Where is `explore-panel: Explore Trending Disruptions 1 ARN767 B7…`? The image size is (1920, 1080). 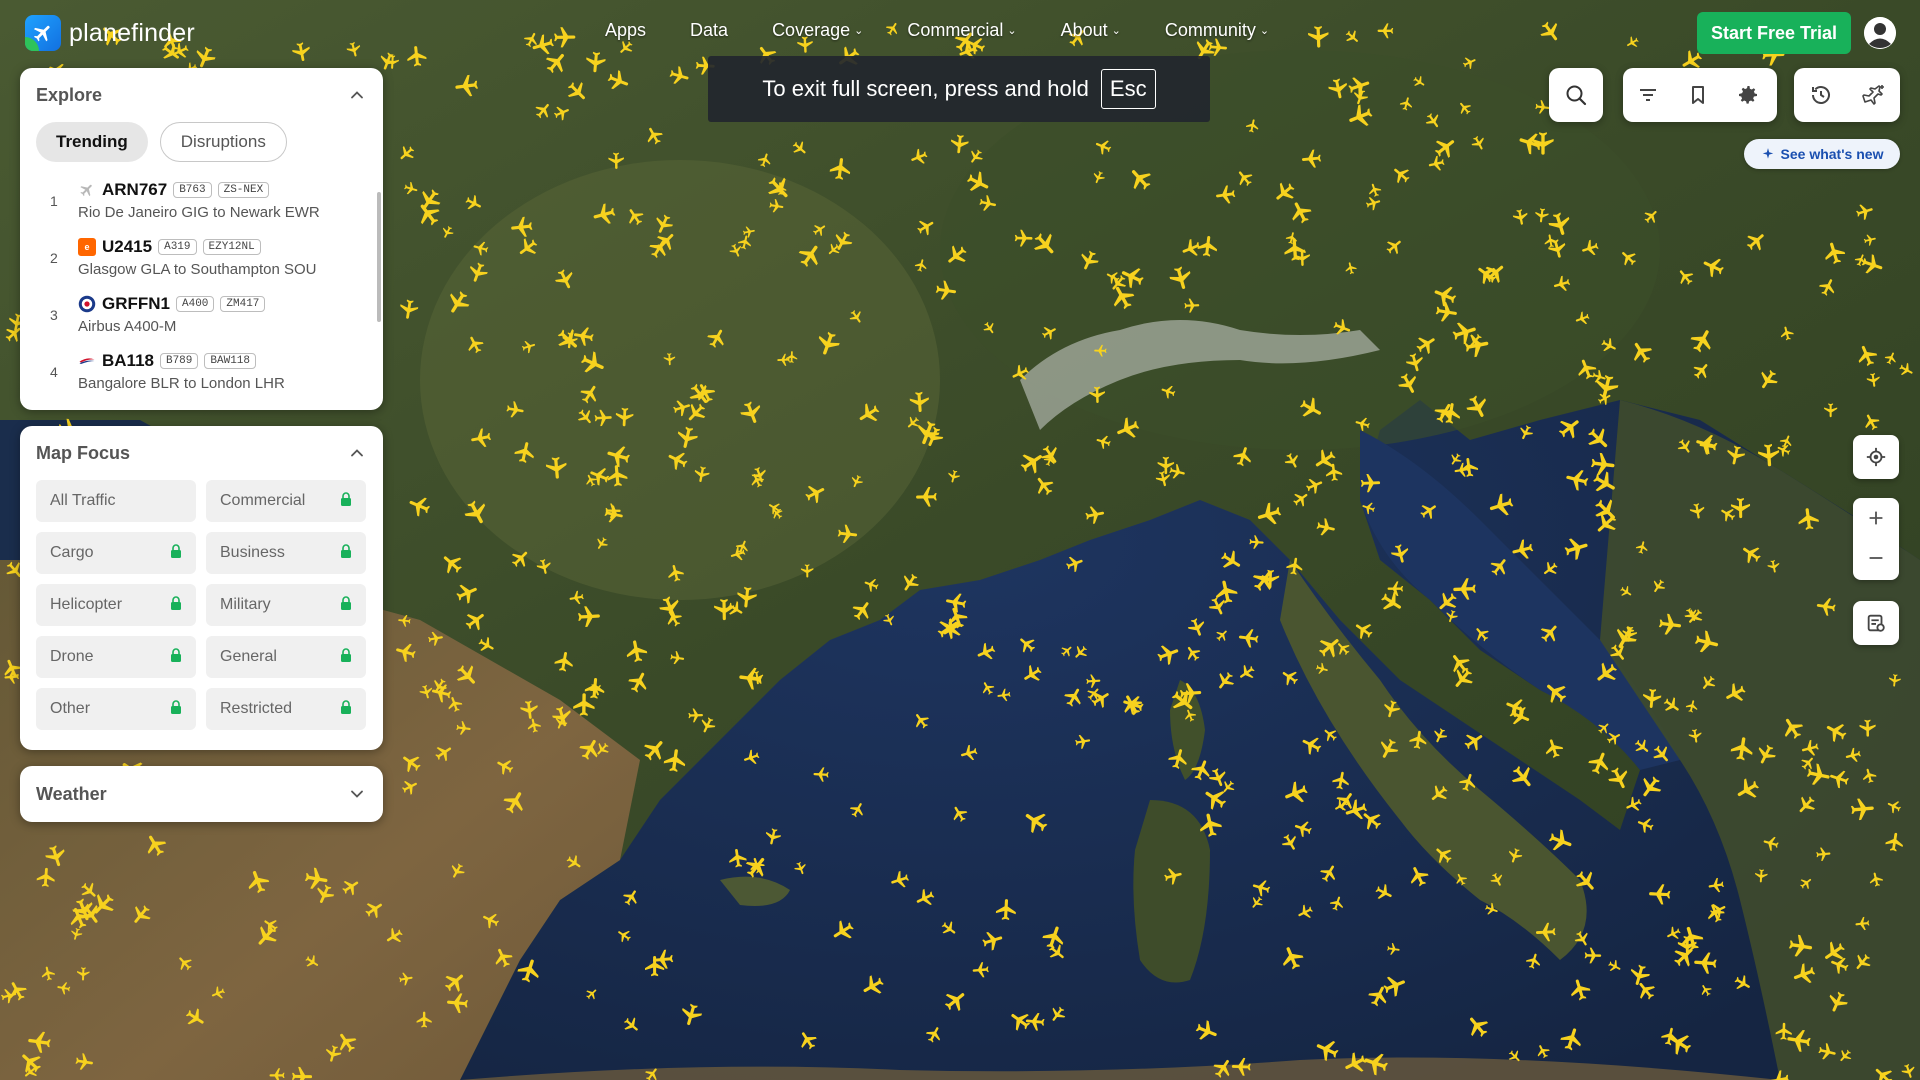 explore-panel: Explore Trending Disruptions 1 ARN767 B7… is located at coordinates (201, 239).